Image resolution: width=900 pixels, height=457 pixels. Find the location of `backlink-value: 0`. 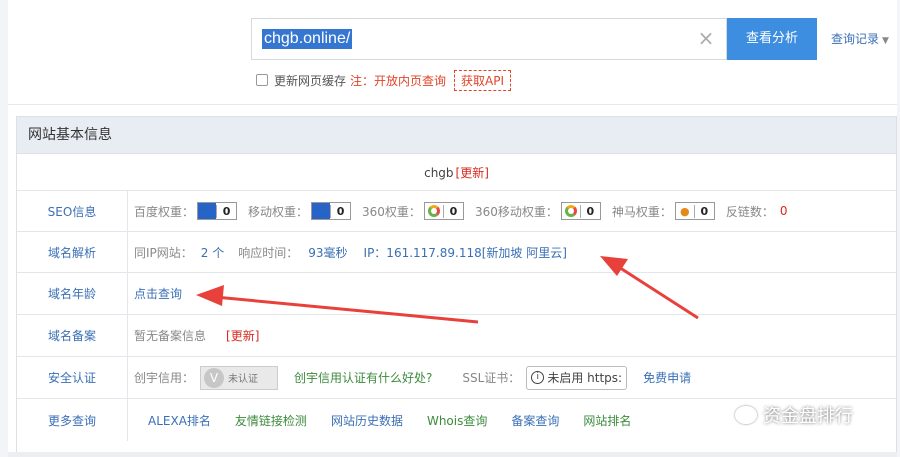

backlink-value: 0 is located at coordinates (784, 211).